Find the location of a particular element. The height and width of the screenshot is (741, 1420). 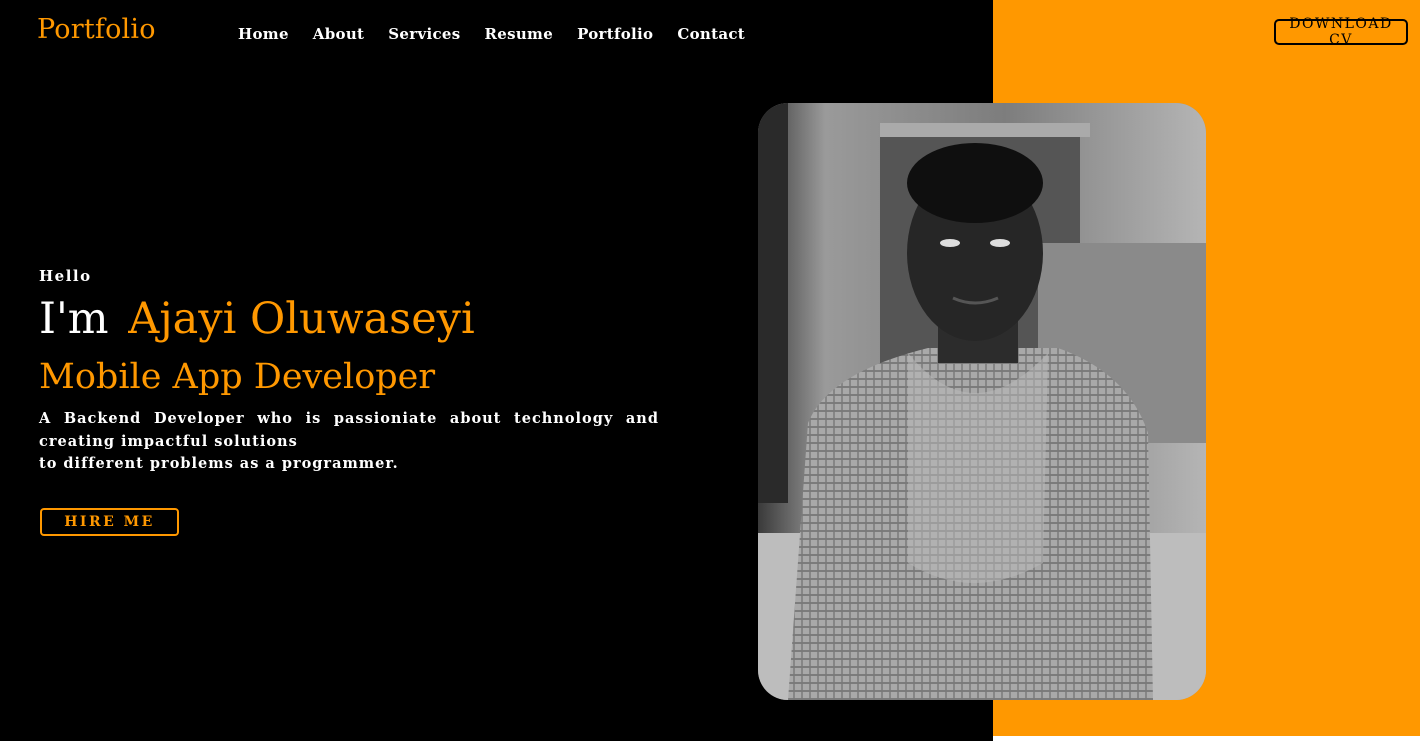

hero-name: Ajayi Oluwaseyi is located at coordinates (301, 319).